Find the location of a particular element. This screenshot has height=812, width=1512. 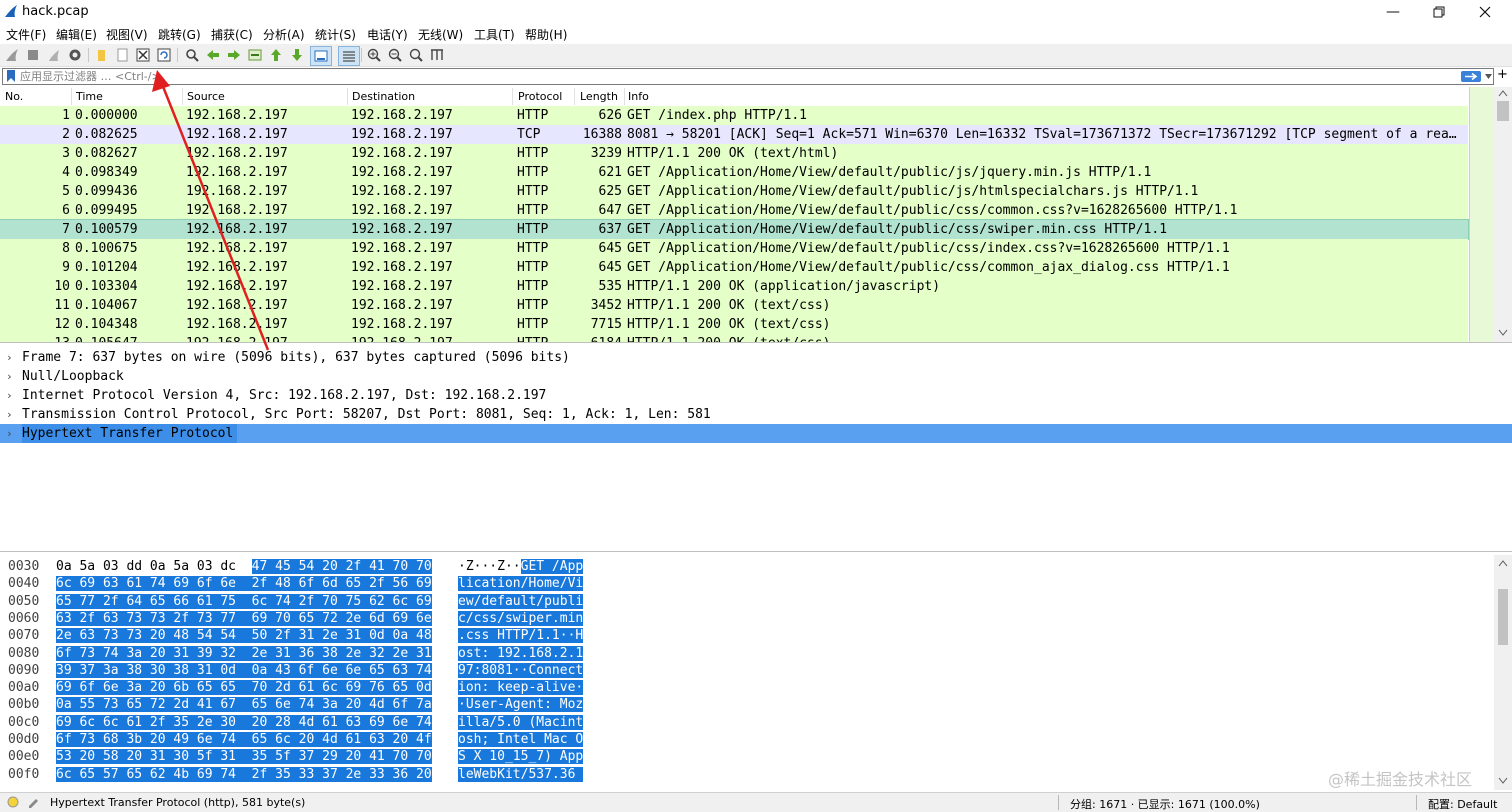

find-packet-button is located at coordinates (192, 55).